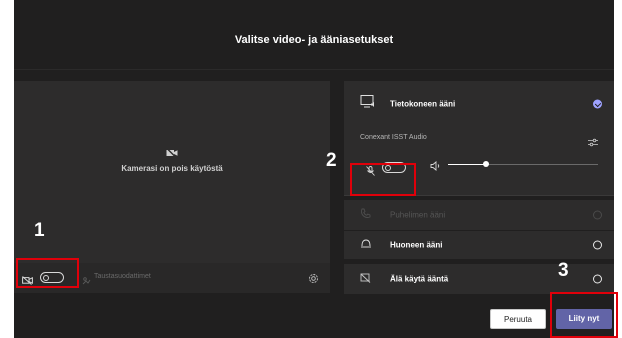  I want to click on annotation-number: 3, so click(563, 270).